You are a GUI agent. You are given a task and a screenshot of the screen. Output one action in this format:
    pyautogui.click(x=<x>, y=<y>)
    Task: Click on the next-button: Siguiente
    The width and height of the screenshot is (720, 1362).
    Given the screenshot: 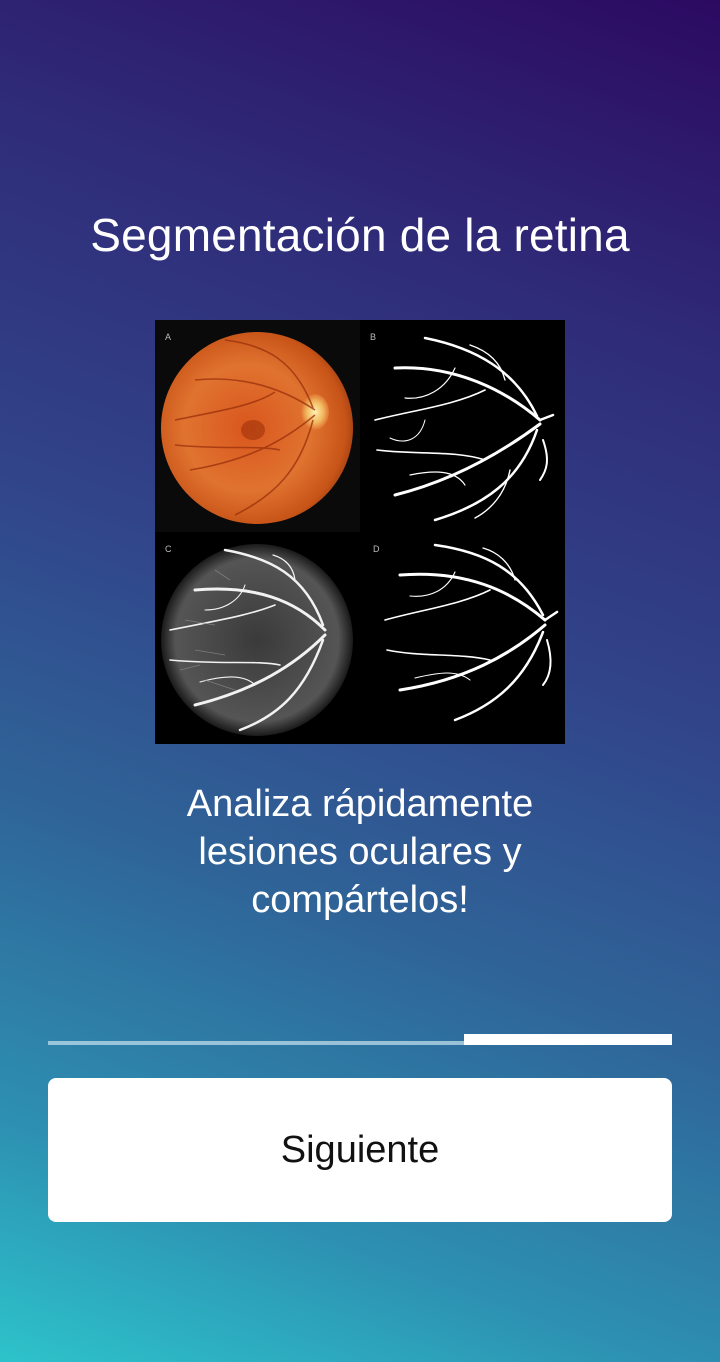 What is the action you would take?
    pyautogui.click(x=360, y=1150)
    